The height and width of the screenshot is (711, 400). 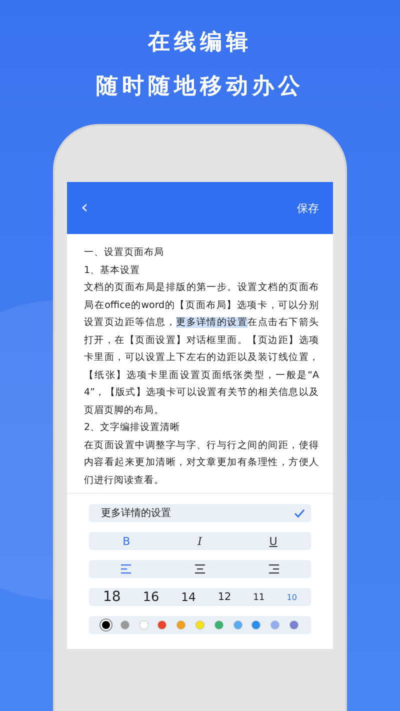 I want to click on headline: 在线编辑, so click(x=200, y=43).